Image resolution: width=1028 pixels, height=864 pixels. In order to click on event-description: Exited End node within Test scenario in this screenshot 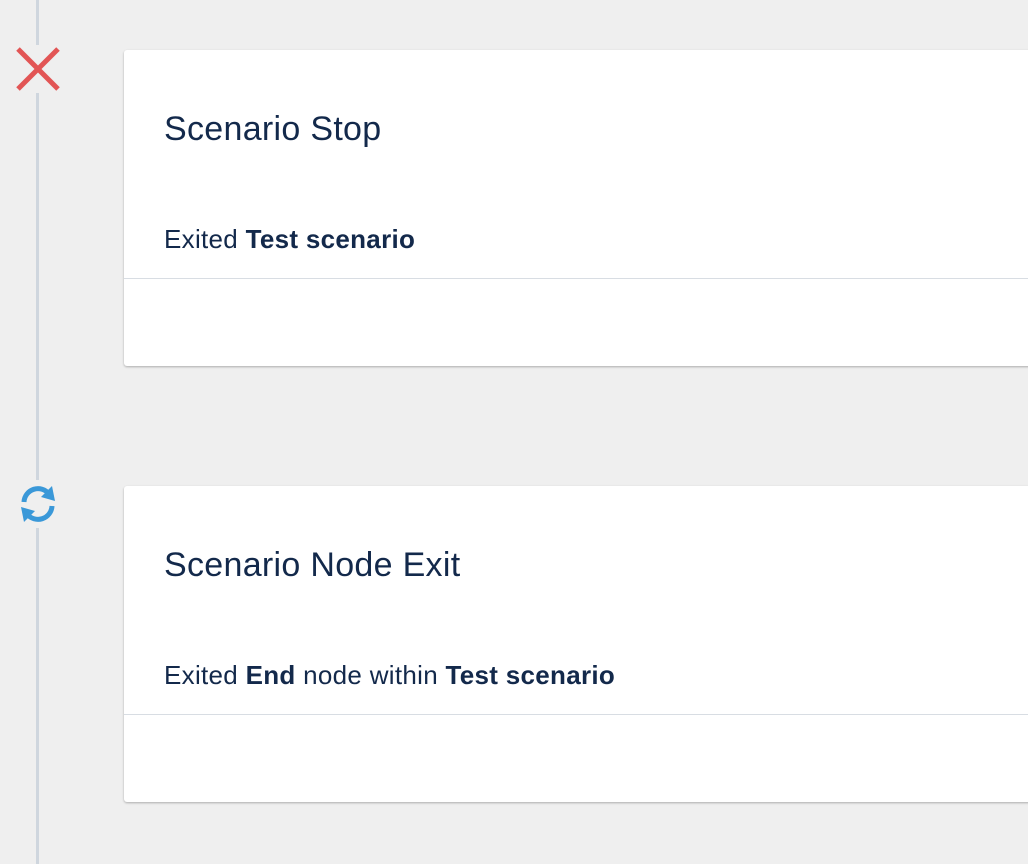, I will do `click(389, 675)`.